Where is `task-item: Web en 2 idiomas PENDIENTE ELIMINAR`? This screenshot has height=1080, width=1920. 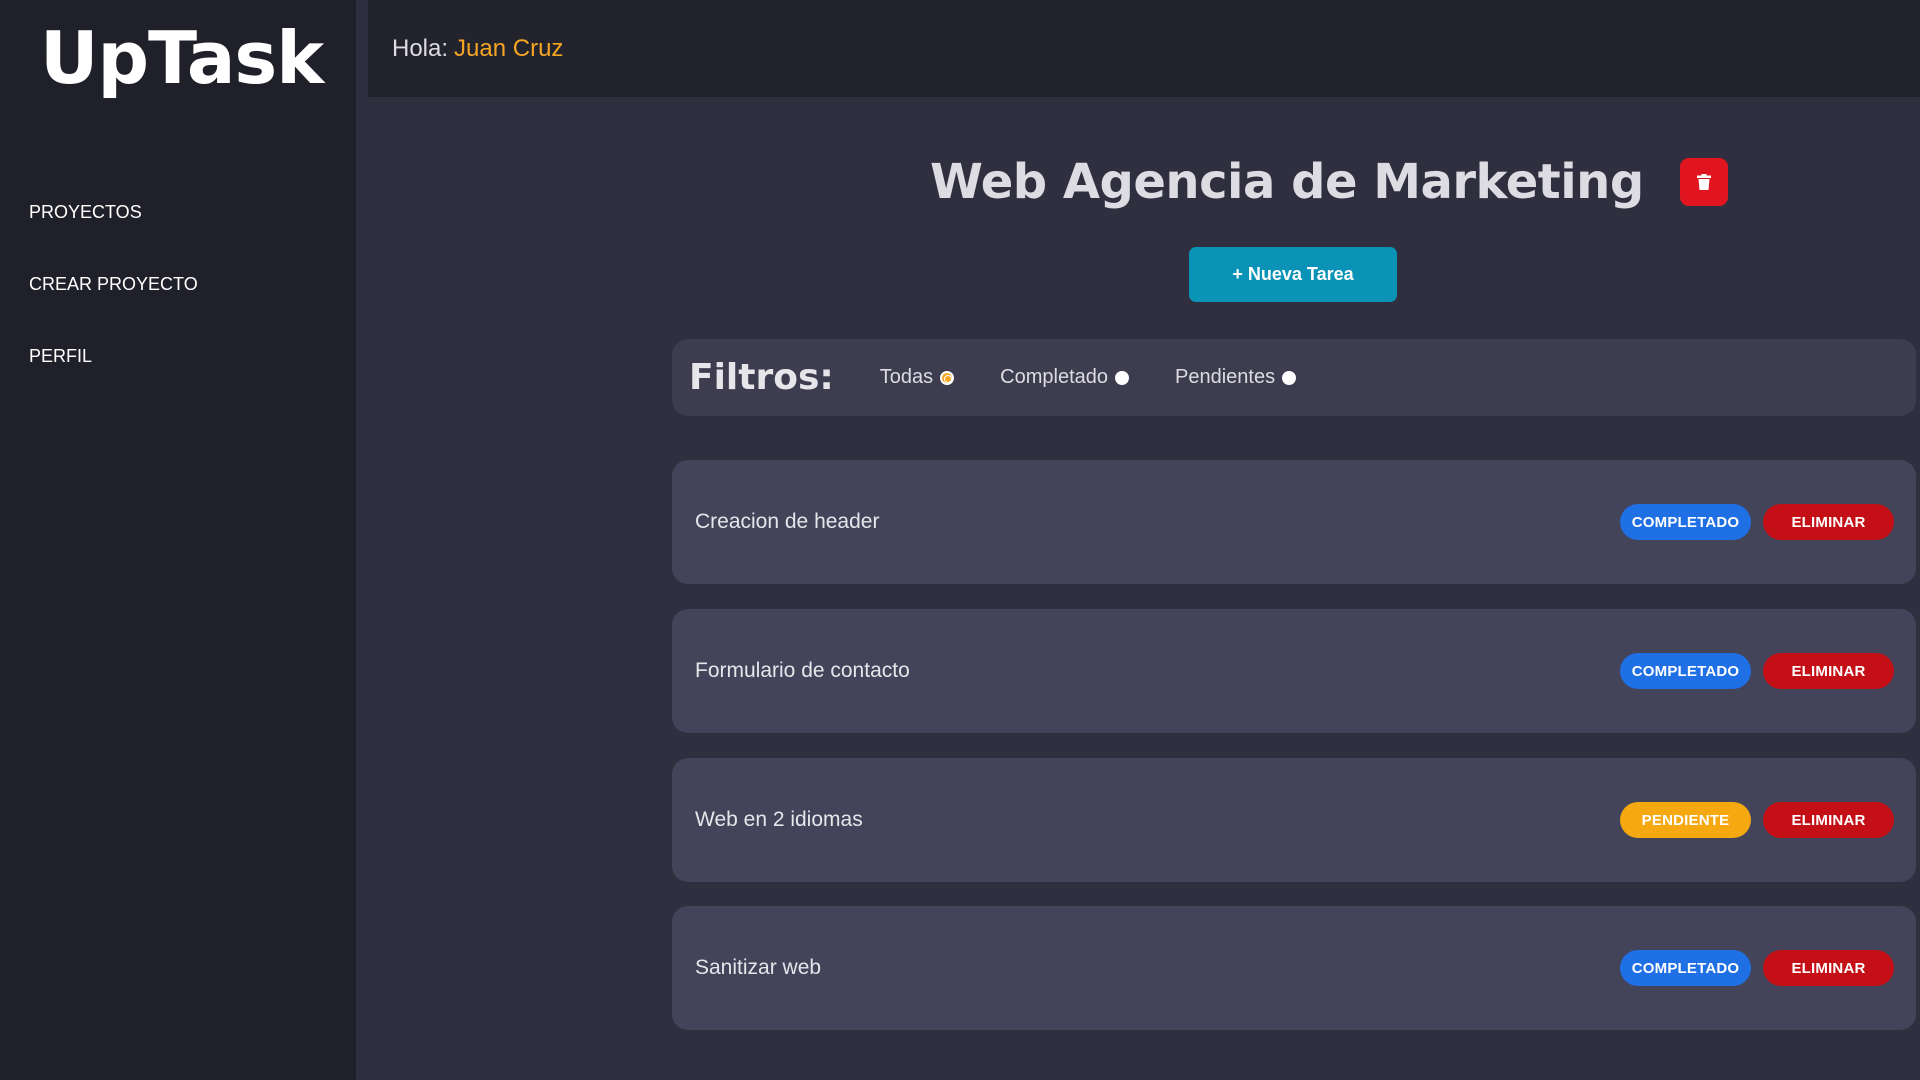 task-item: Web en 2 idiomas PENDIENTE ELIMINAR is located at coordinates (1294, 820).